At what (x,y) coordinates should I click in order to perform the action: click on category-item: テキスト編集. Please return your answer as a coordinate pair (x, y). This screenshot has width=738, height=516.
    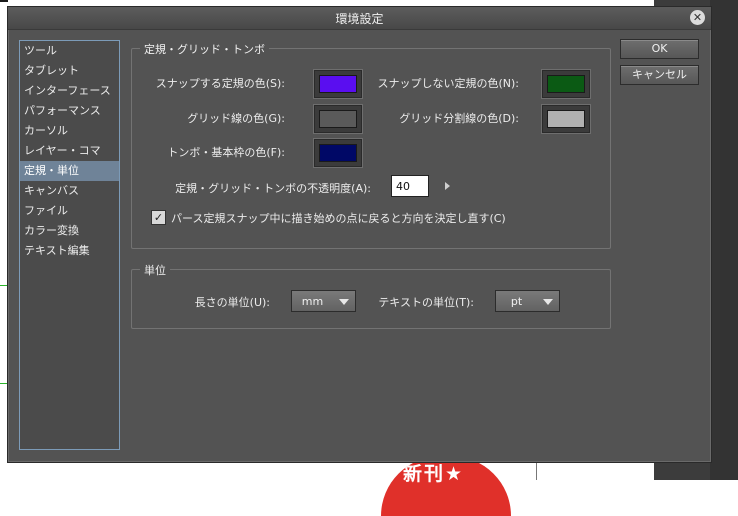
    Looking at the image, I should click on (69, 251).